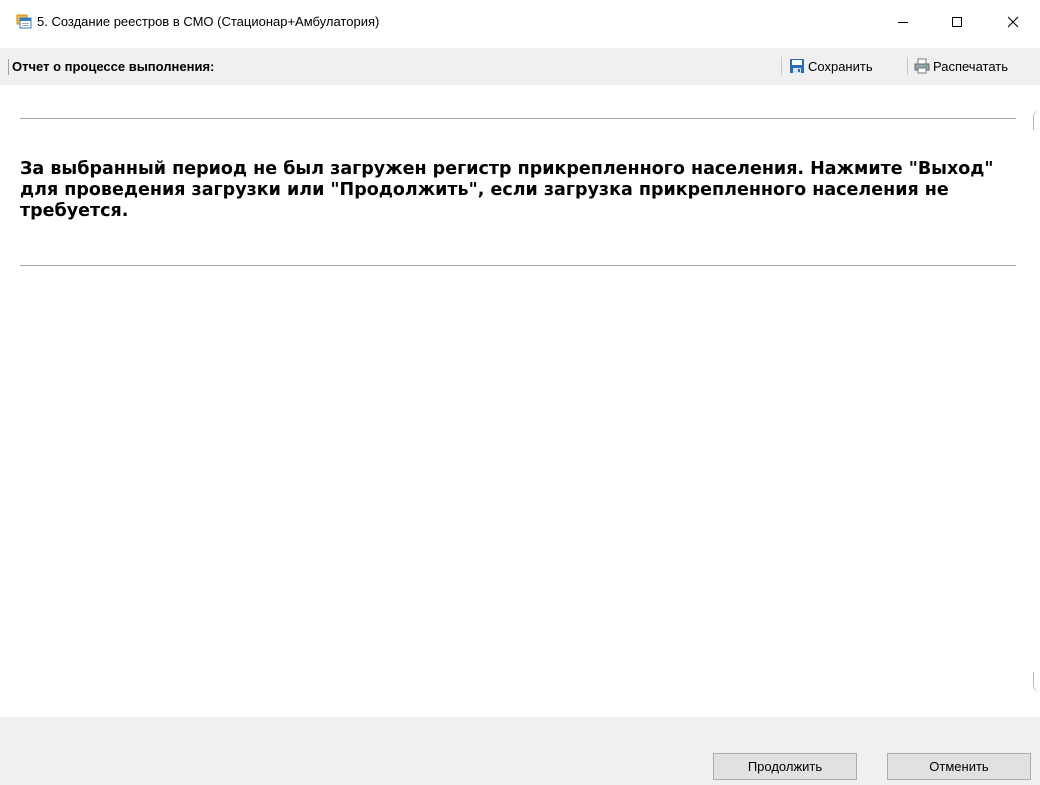 The height and width of the screenshot is (785, 1040). Describe the element at coordinates (24, 21) in the screenshot. I see `window-stack-icon` at that location.